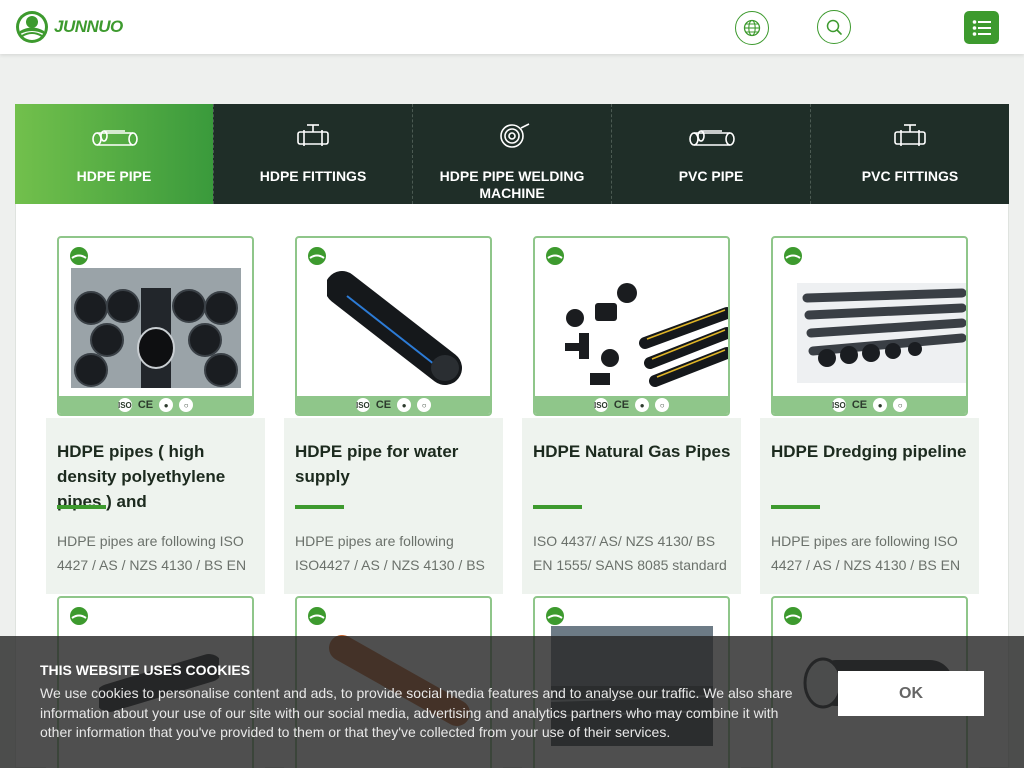  What do you see at coordinates (395, 464) in the screenshot?
I see `product-title: HDPE pipe for water supply` at bounding box center [395, 464].